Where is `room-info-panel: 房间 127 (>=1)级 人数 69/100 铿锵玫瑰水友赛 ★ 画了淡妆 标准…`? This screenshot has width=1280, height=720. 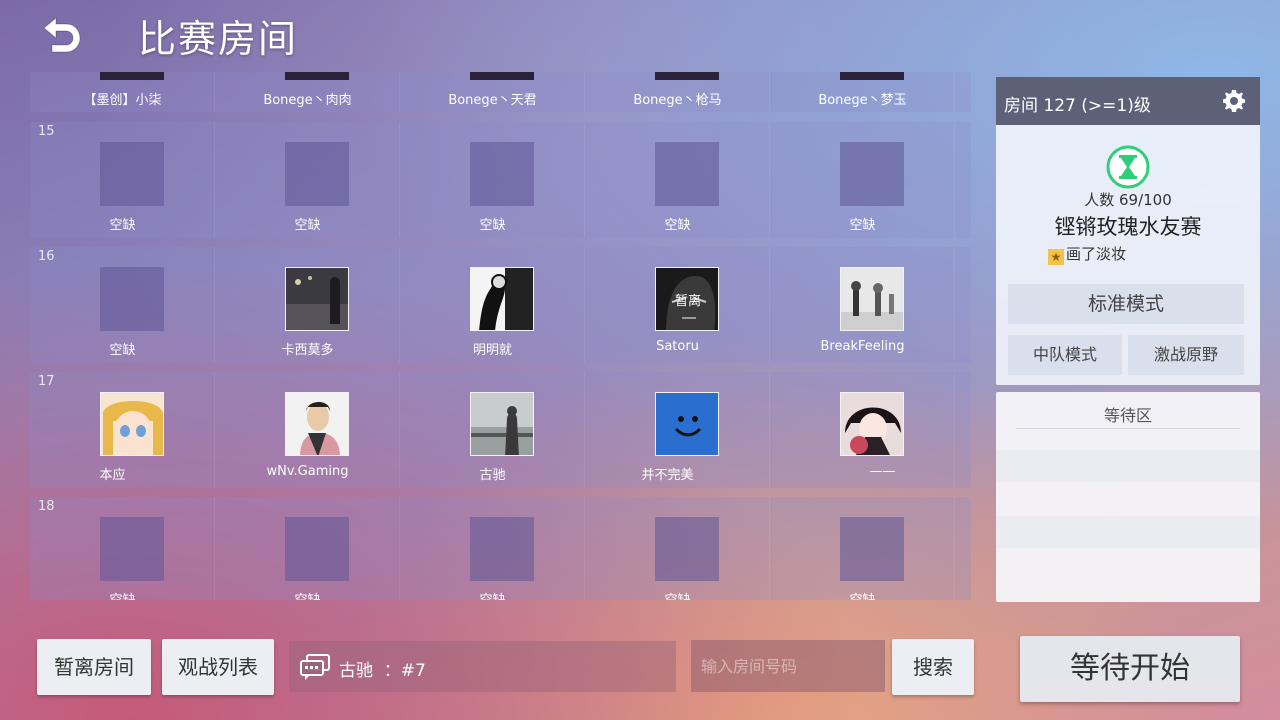 room-info-panel: 房间 127 (>=1)级 人数 69/100 铿锵玫瑰水友赛 ★ 画了淡妆 标准… is located at coordinates (1128, 231).